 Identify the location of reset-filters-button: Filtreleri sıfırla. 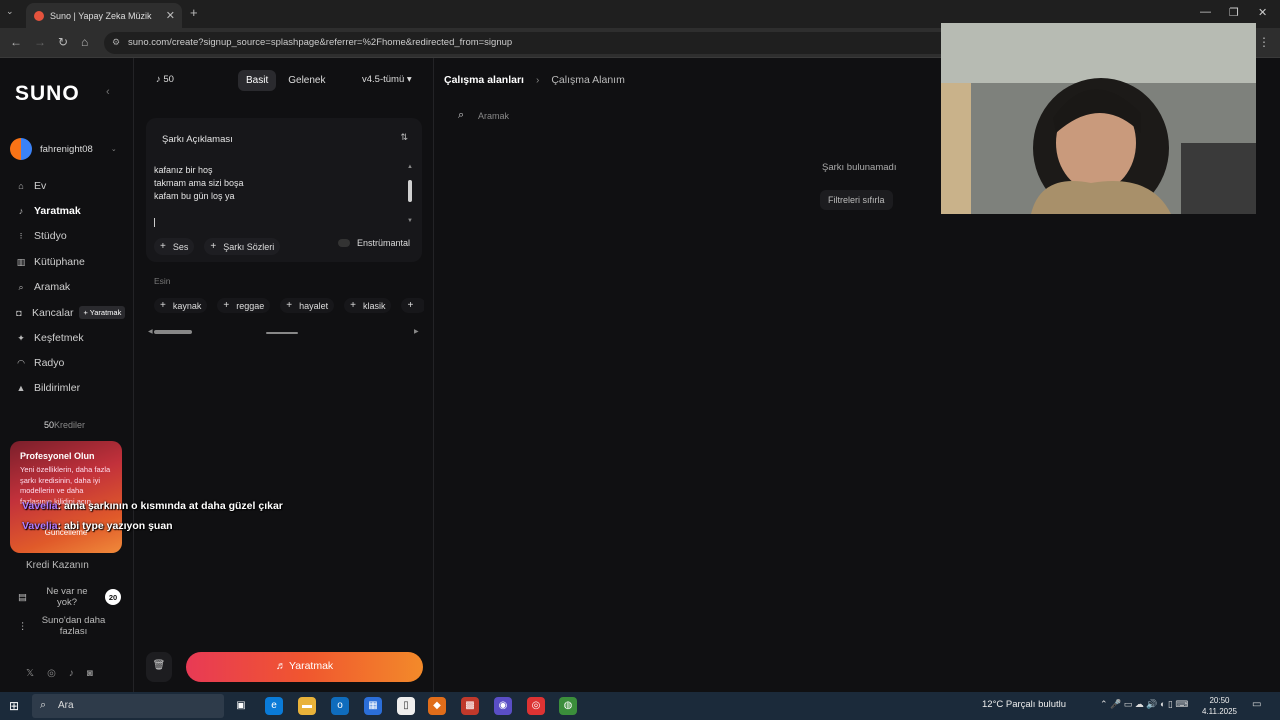
(856, 200).